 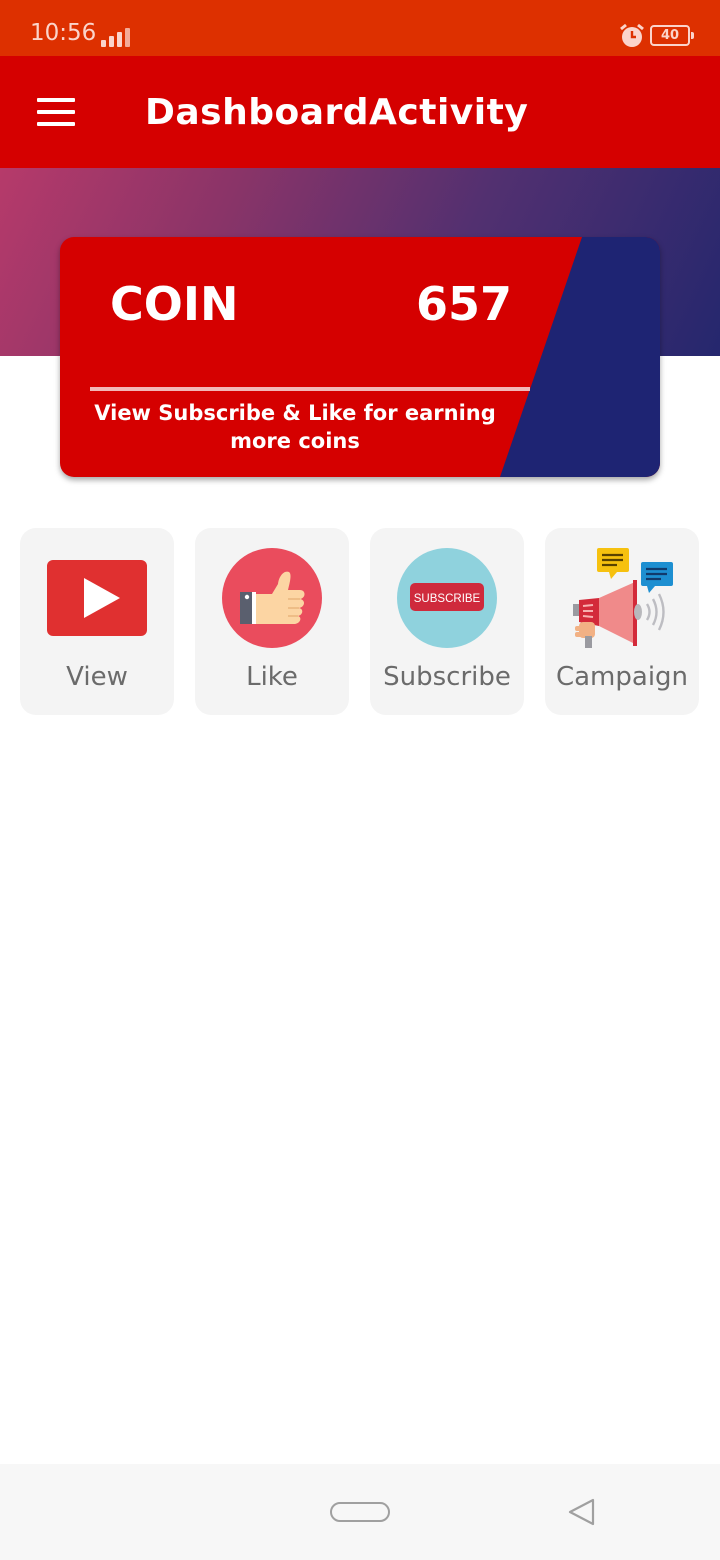 What do you see at coordinates (116, 37) in the screenshot?
I see `signal-icon` at bounding box center [116, 37].